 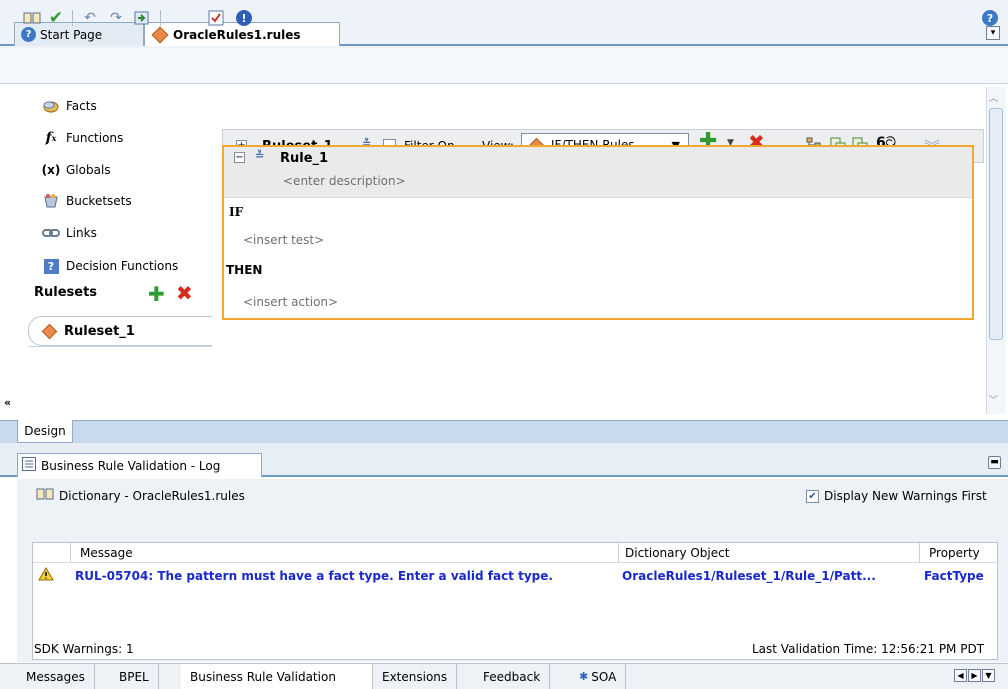 What do you see at coordinates (51, 266) in the screenshot?
I see `decision-function-icon: ?` at bounding box center [51, 266].